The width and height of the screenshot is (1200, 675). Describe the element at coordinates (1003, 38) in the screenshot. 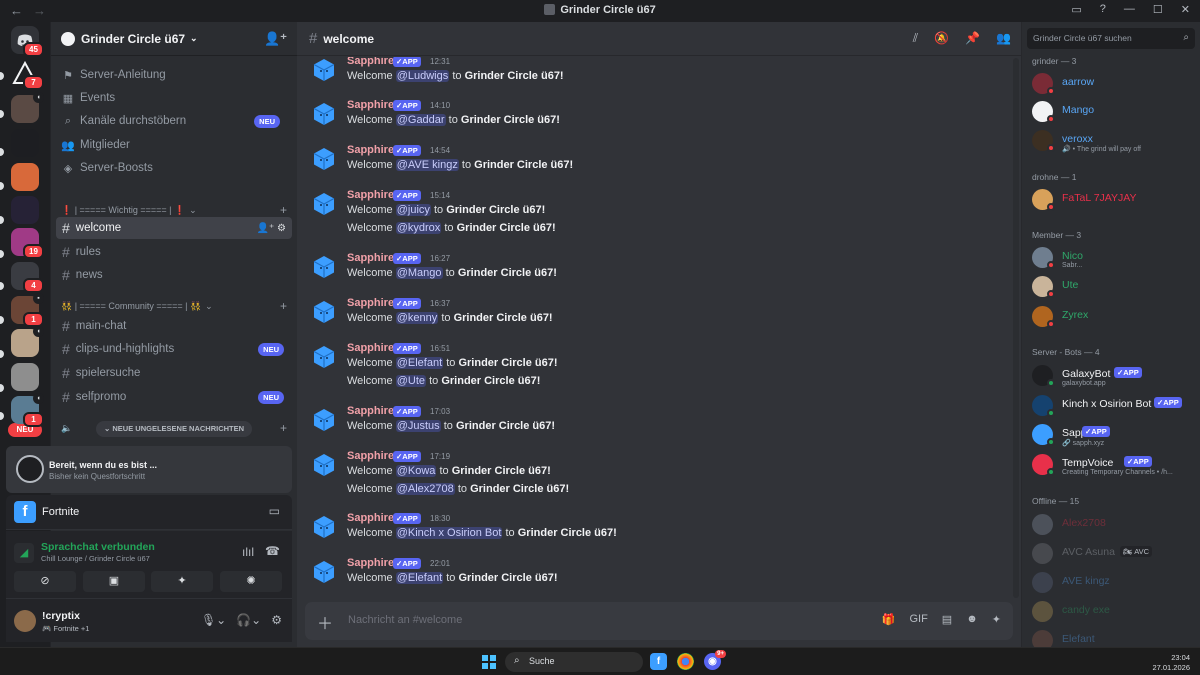

I see `member-list-icon: 👥` at that location.